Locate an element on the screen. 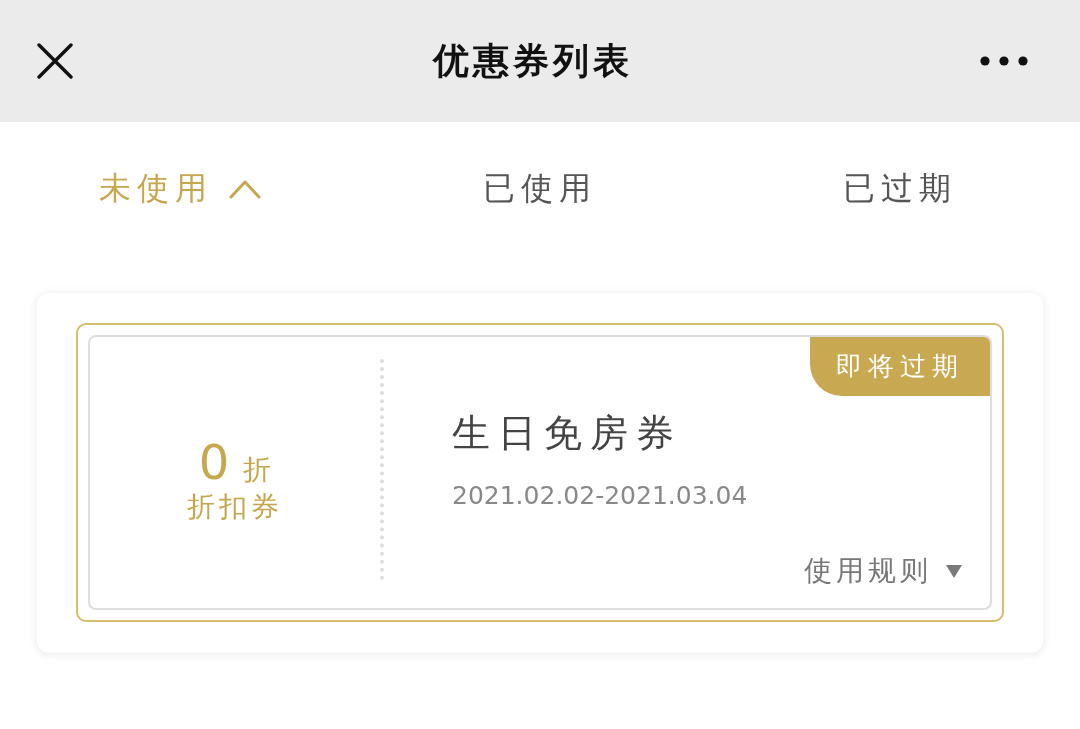 The width and height of the screenshot is (1080, 729). usage-rules-link: 使用规则 is located at coordinates (883, 571).